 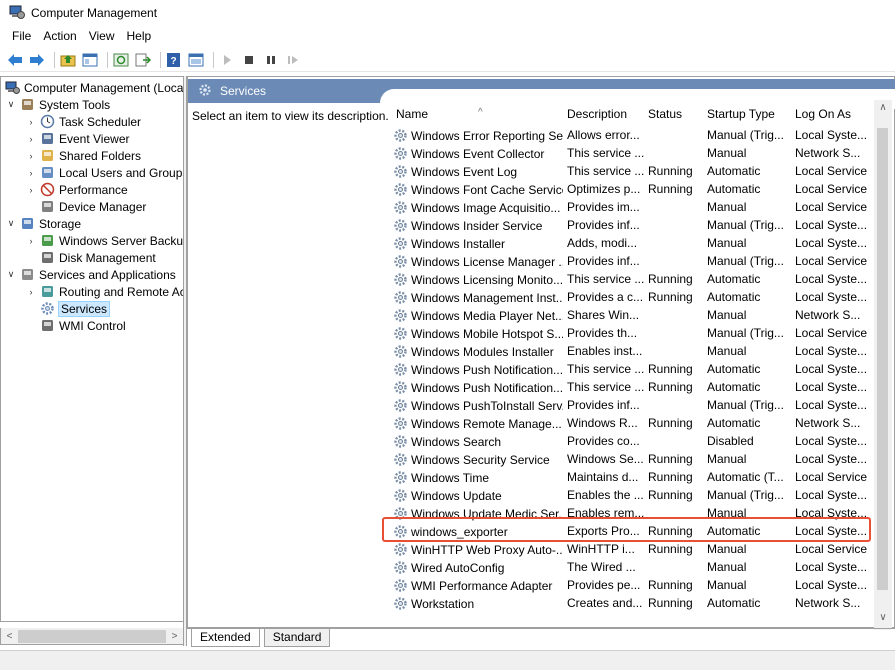 What do you see at coordinates (139, 36) in the screenshot?
I see `menu-help: Help` at bounding box center [139, 36].